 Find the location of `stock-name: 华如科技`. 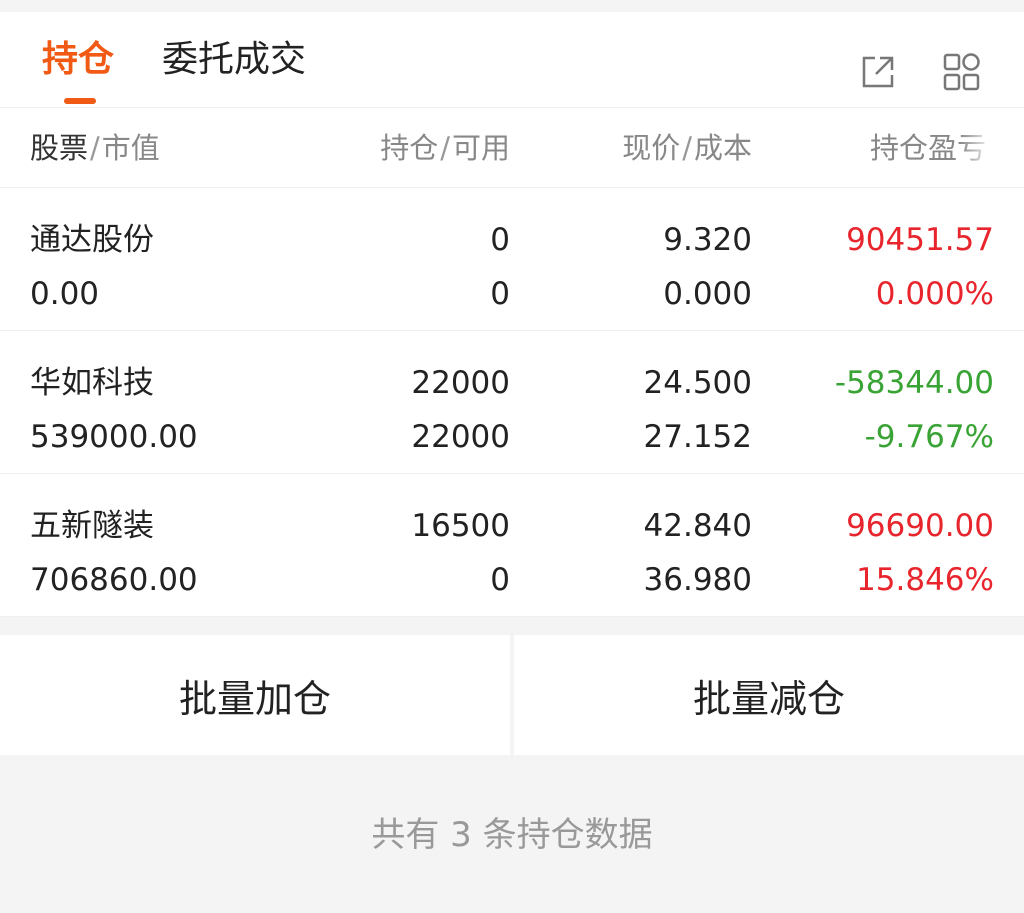

stock-name: 华如科技 is located at coordinates (92, 383).